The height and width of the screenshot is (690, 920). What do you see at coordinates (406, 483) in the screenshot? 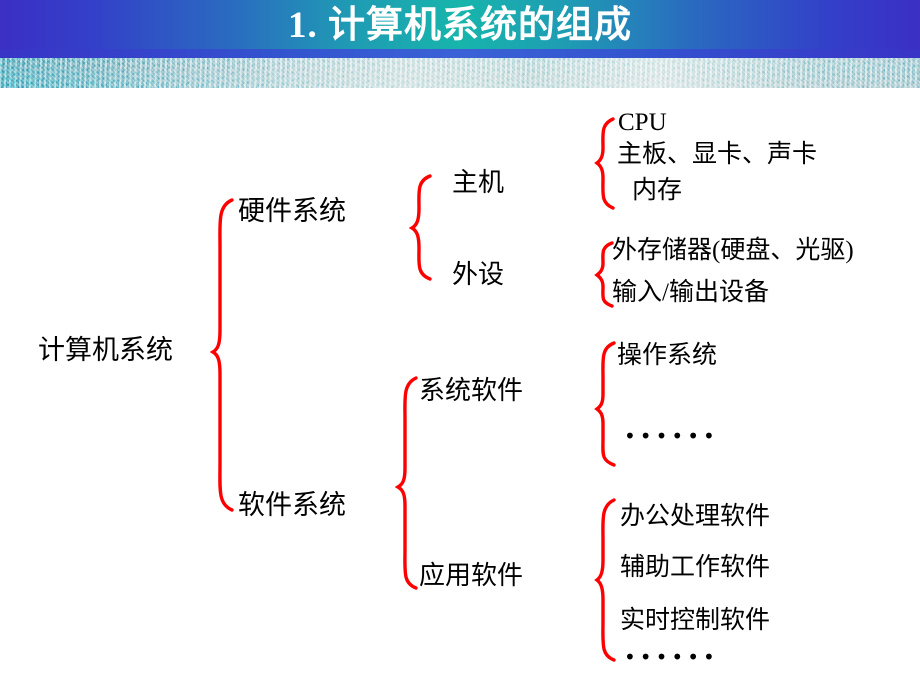
I see `brace-software` at bounding box center [406, 483].